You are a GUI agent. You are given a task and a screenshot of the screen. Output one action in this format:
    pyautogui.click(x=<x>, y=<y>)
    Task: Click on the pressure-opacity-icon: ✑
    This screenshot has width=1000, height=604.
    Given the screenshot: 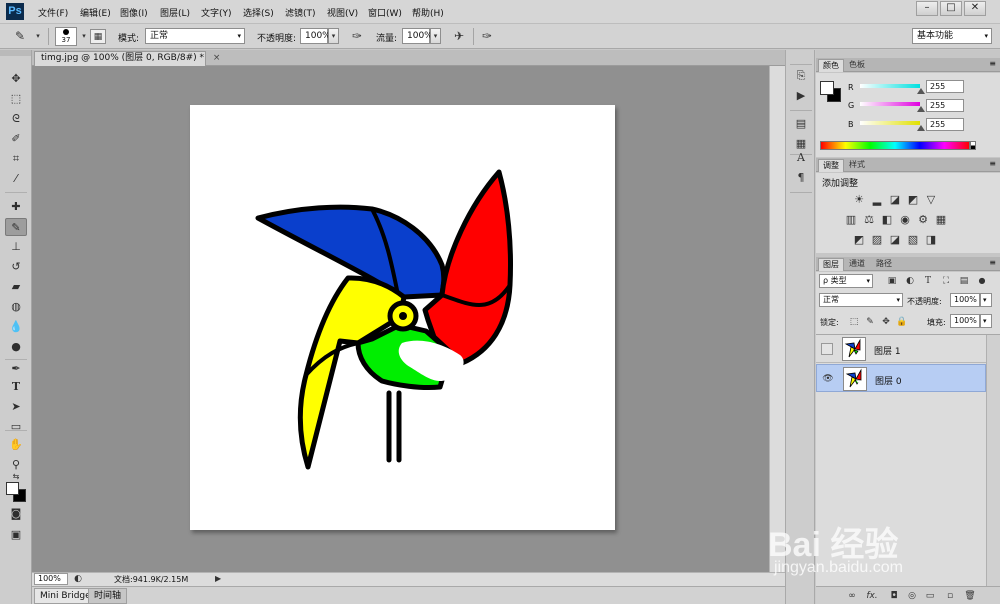 What is the action you would take?
    pyautogui.click(x=357, y=36)
    